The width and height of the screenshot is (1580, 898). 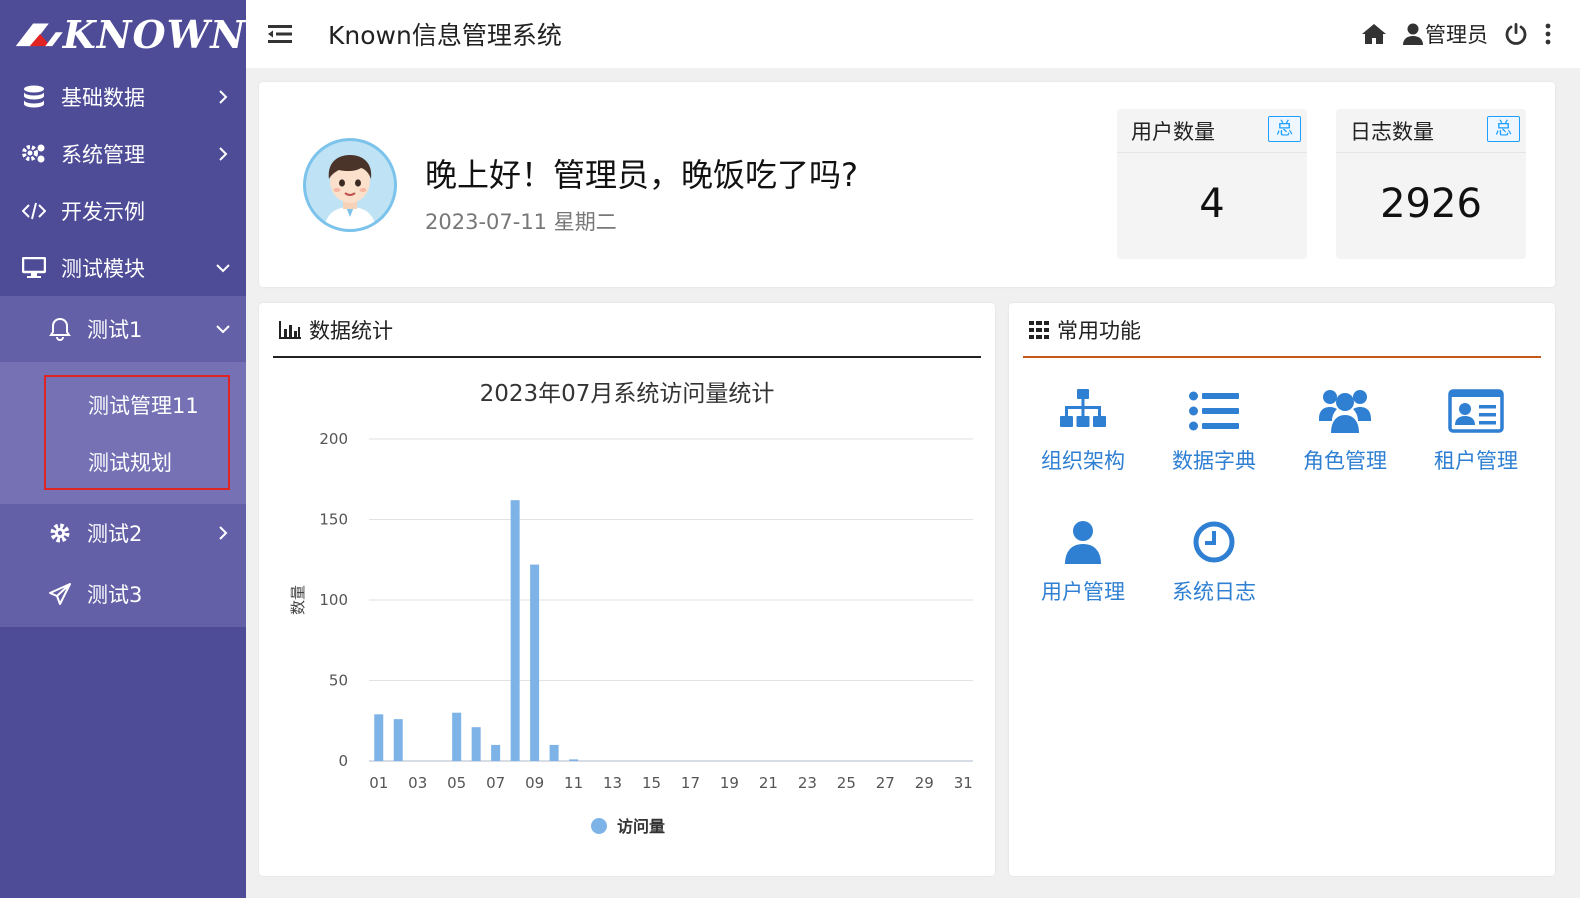 I want to click on x-tick-label: 13, so click(x=612, y=783).